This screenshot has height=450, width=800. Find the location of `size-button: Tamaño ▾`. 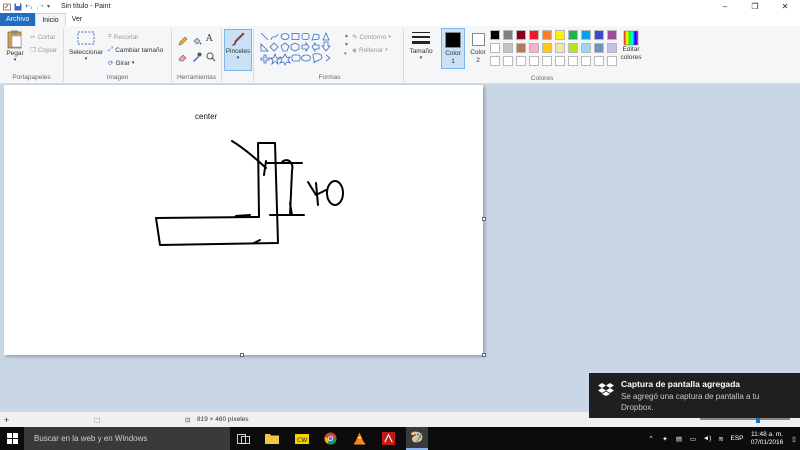

size-button: Tamaño ▾ is located at coordinates (421, 45).